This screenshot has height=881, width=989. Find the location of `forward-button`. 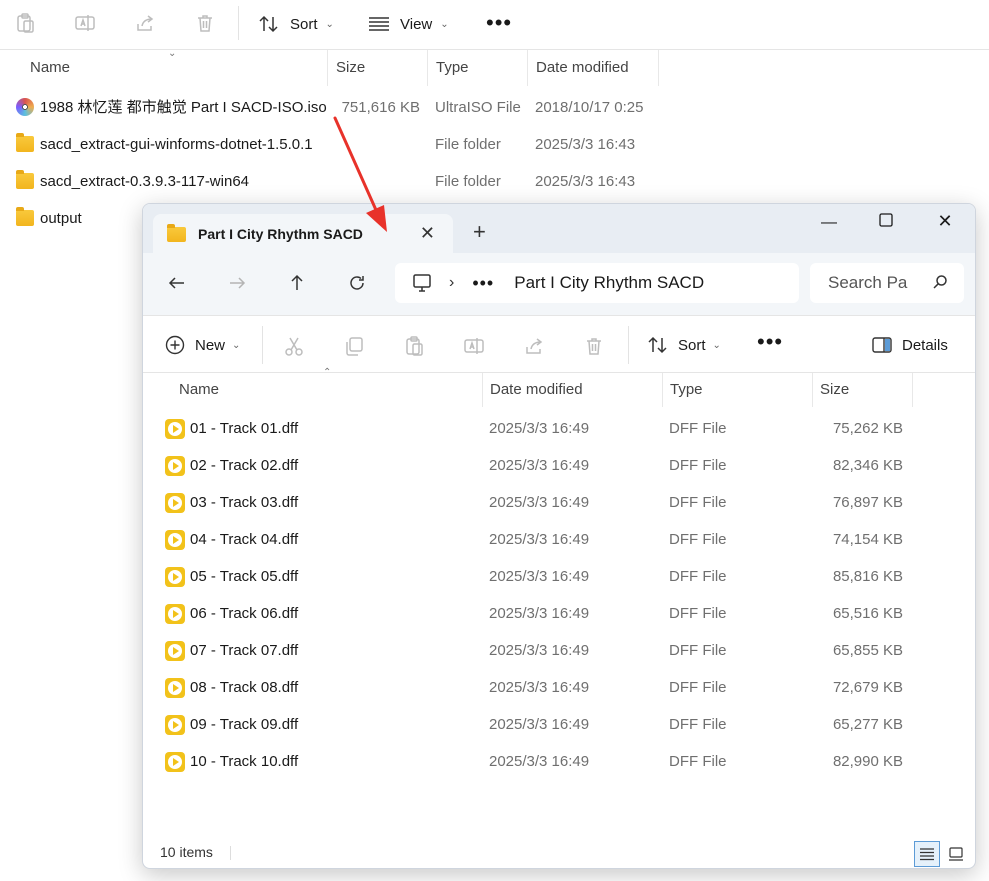

forward-button is located at coordinates (237, 285).